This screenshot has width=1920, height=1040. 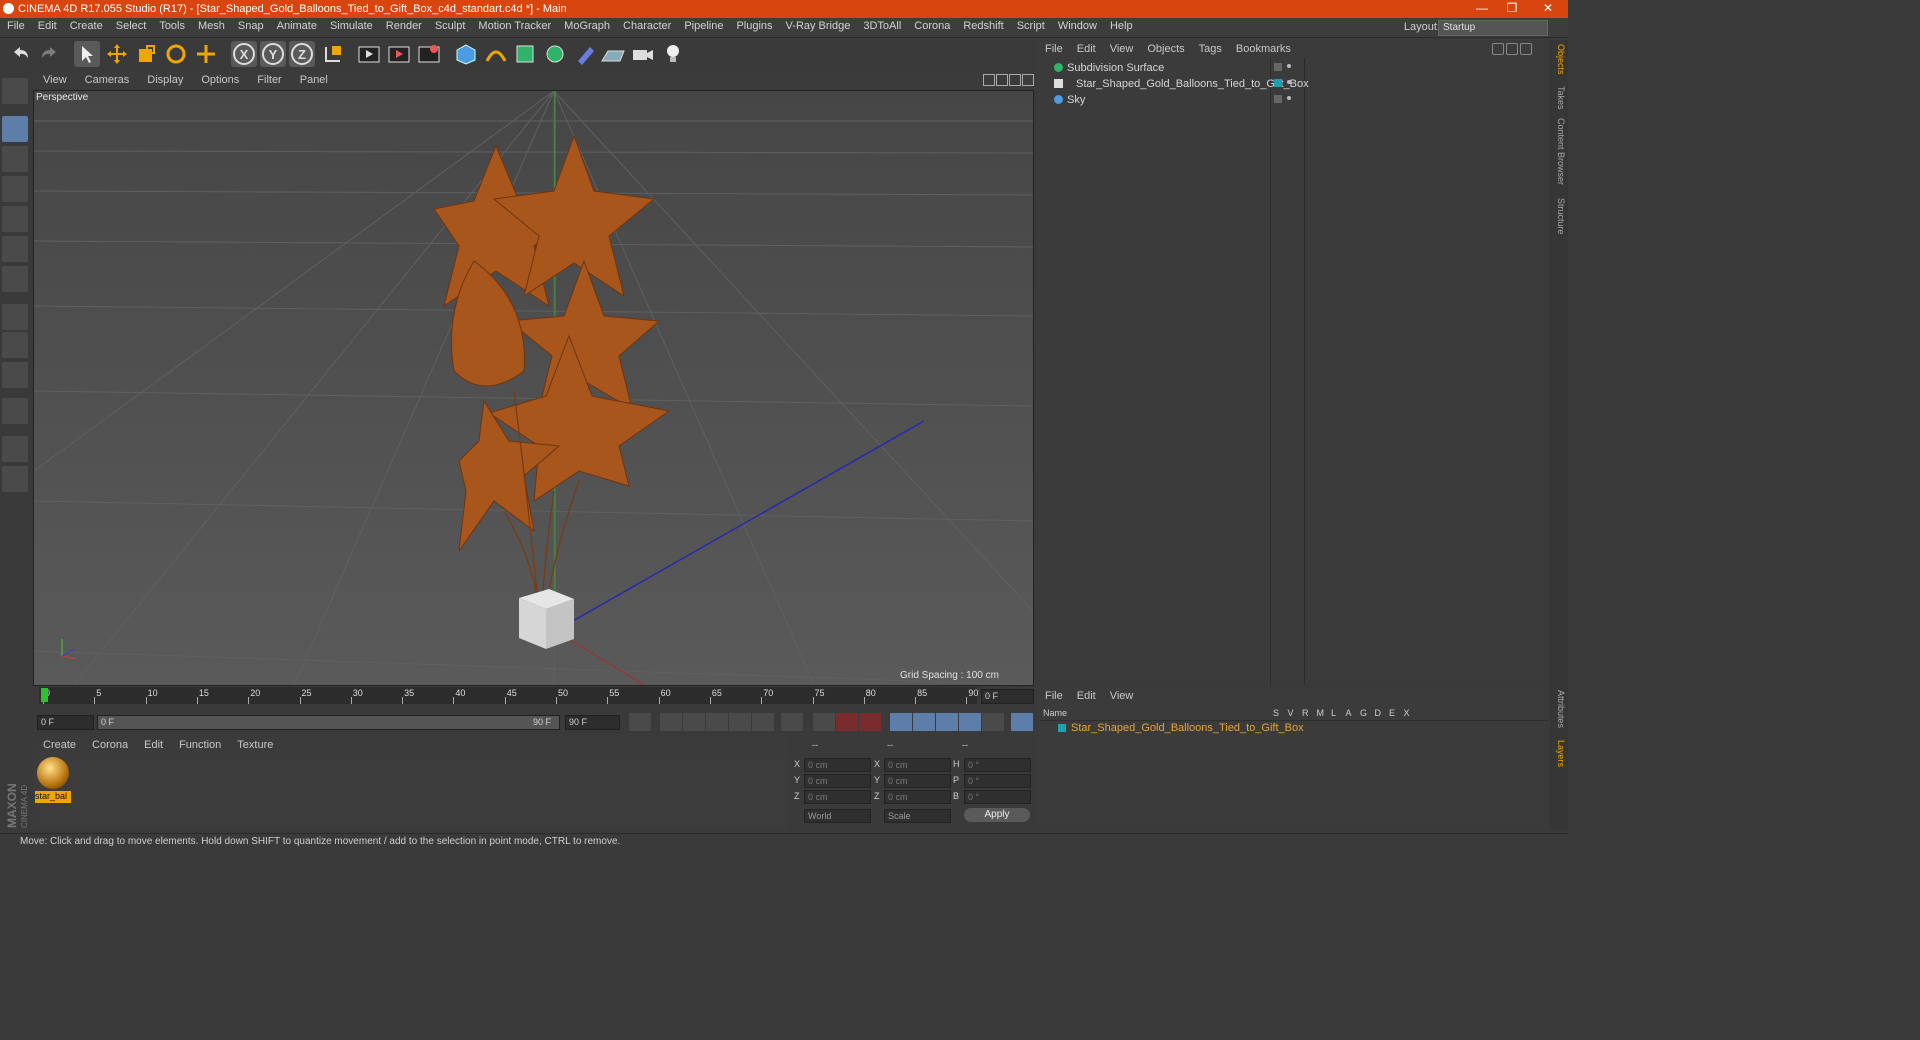 What do you see at coordinates (49, 54) in the screenshot?
I see `redo-icon` at bounding box center [49, 54].